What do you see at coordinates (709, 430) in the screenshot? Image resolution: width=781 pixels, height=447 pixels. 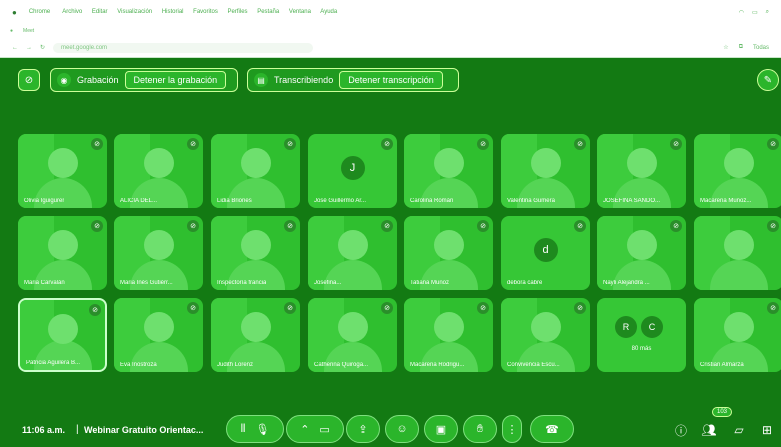 I see `people-icon: 👥︎` at bounding box center [709, 430].